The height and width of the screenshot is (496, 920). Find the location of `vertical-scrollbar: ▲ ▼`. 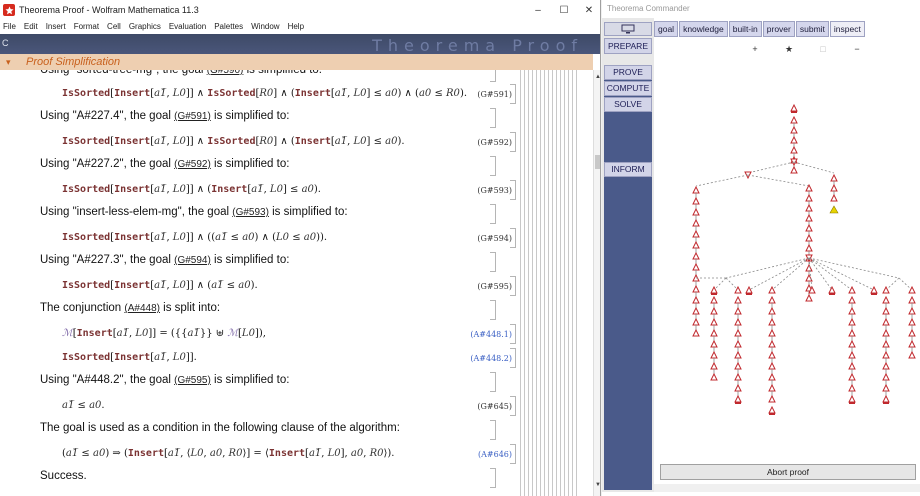

vertical-scrollbar: ▲ ▼ is located at coordinates (596, 283).